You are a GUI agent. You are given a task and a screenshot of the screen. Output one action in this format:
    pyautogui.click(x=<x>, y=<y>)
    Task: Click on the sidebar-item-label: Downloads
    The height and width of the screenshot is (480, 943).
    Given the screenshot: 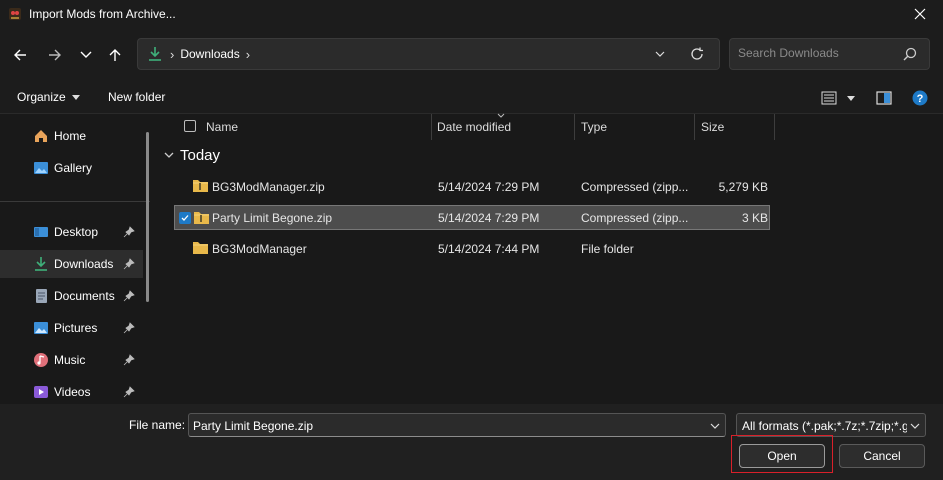 What is the action you would take?
    pyautogui.click(x=84, y=264)
    